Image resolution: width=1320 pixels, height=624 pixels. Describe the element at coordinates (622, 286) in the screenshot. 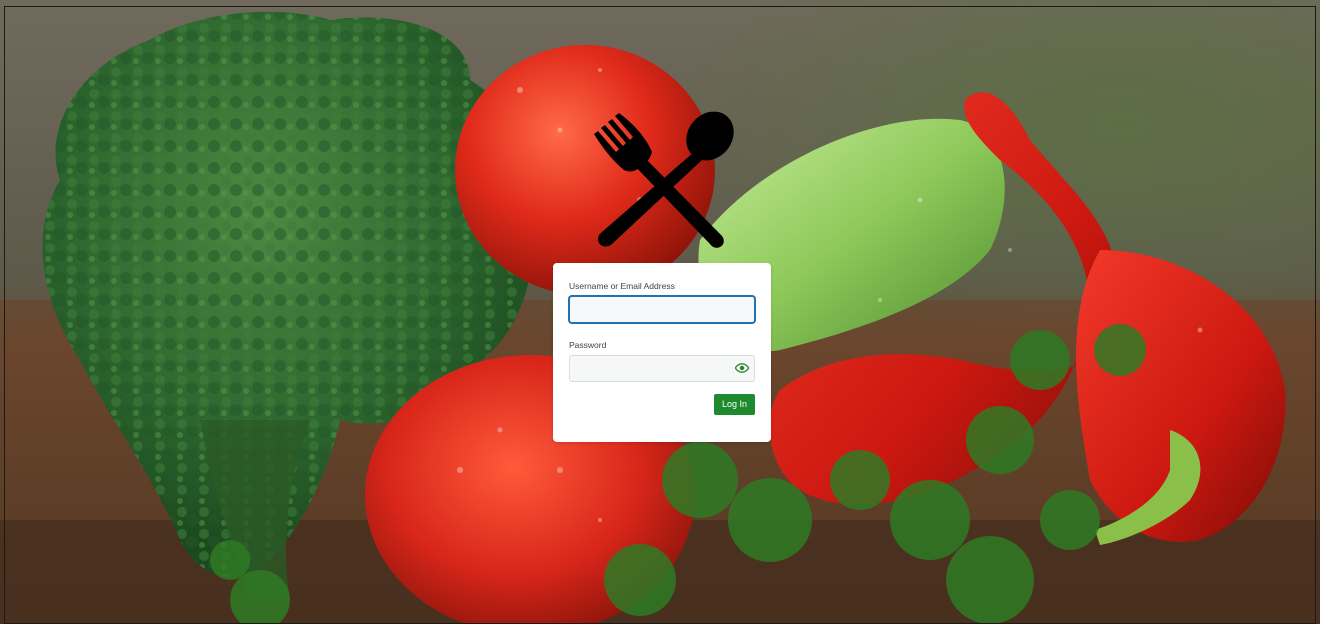

I see `username-label: Username or Email Address` at that location.